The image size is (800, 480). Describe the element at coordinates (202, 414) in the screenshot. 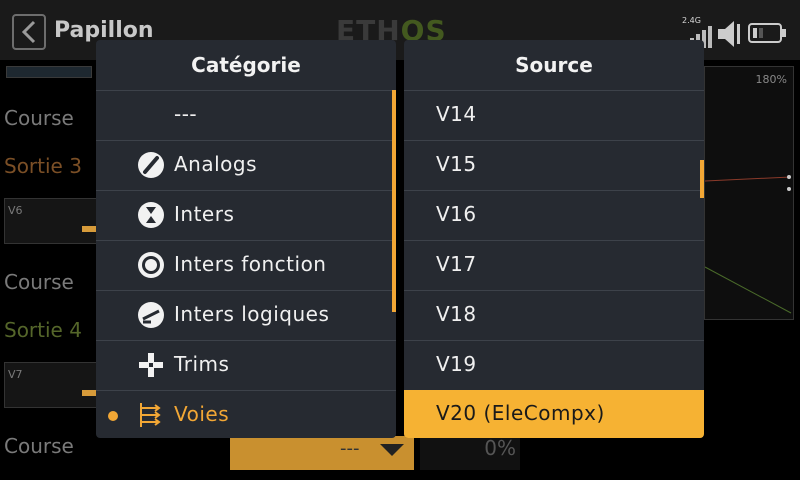

I see `category-item-label: Voies` at that location.